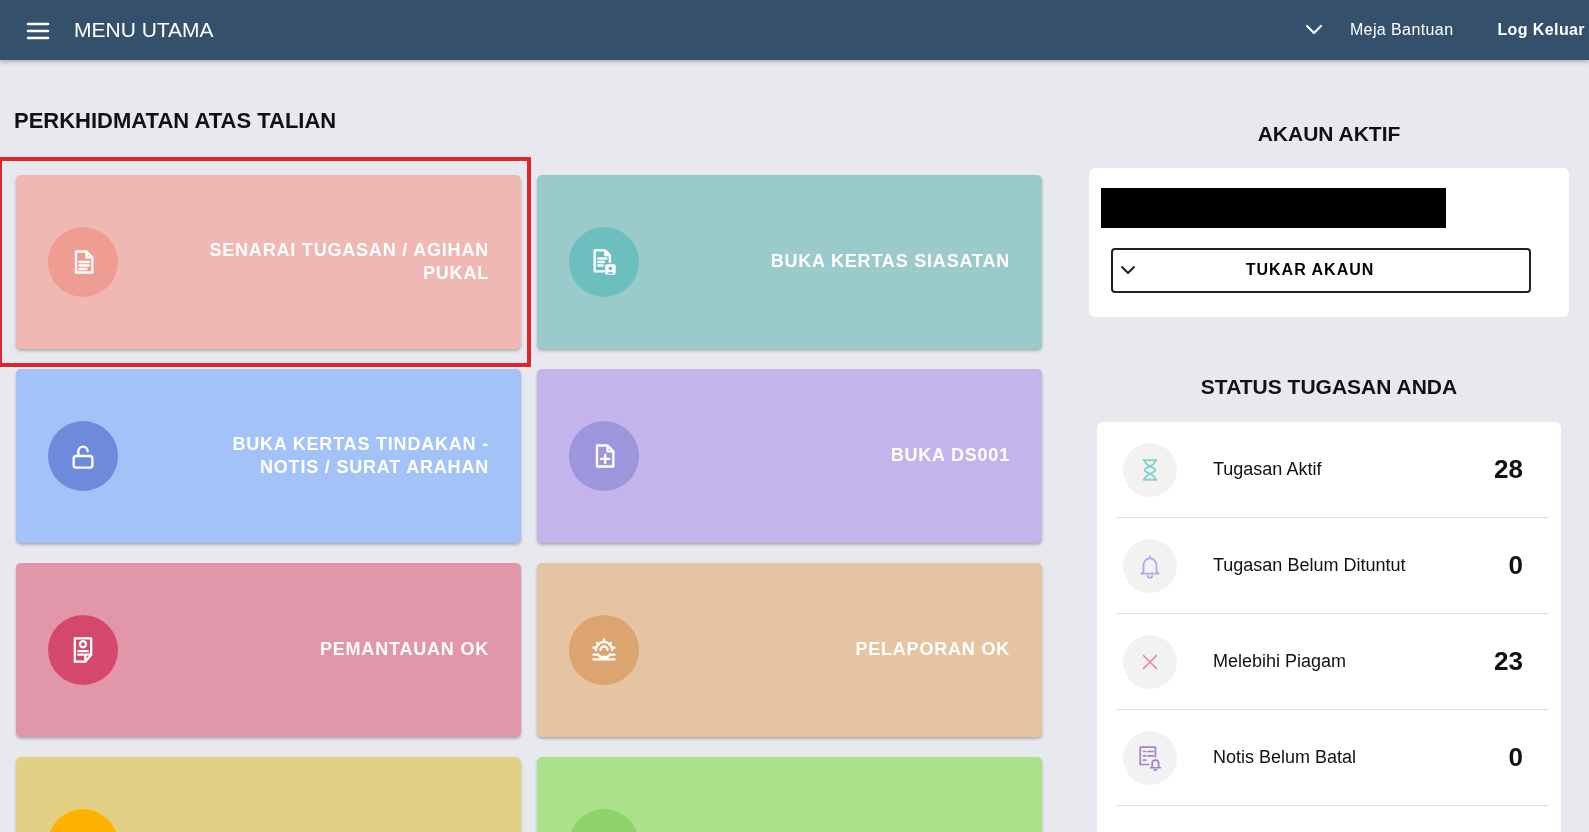 This screenshot has width=1589, height=832. I want to click on page-title: MENU UTAMA, so click(144, 30).